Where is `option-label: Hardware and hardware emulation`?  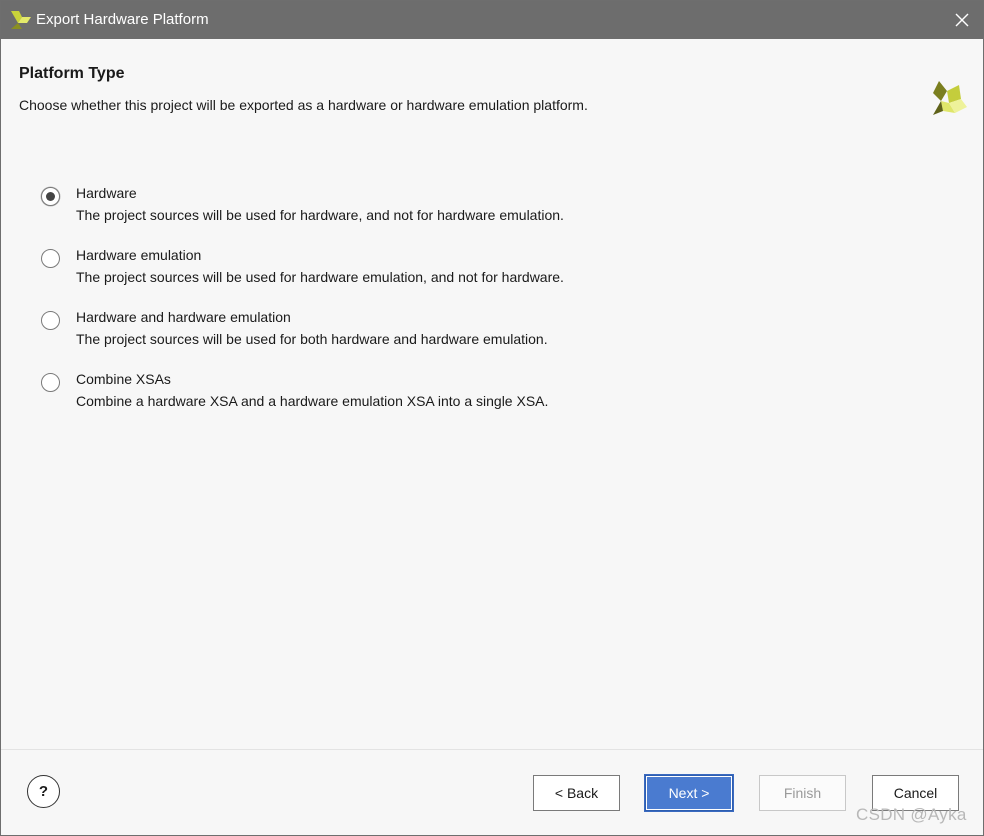
option-label: Hardware and hardware emulation is located at coordinates (183, 317).